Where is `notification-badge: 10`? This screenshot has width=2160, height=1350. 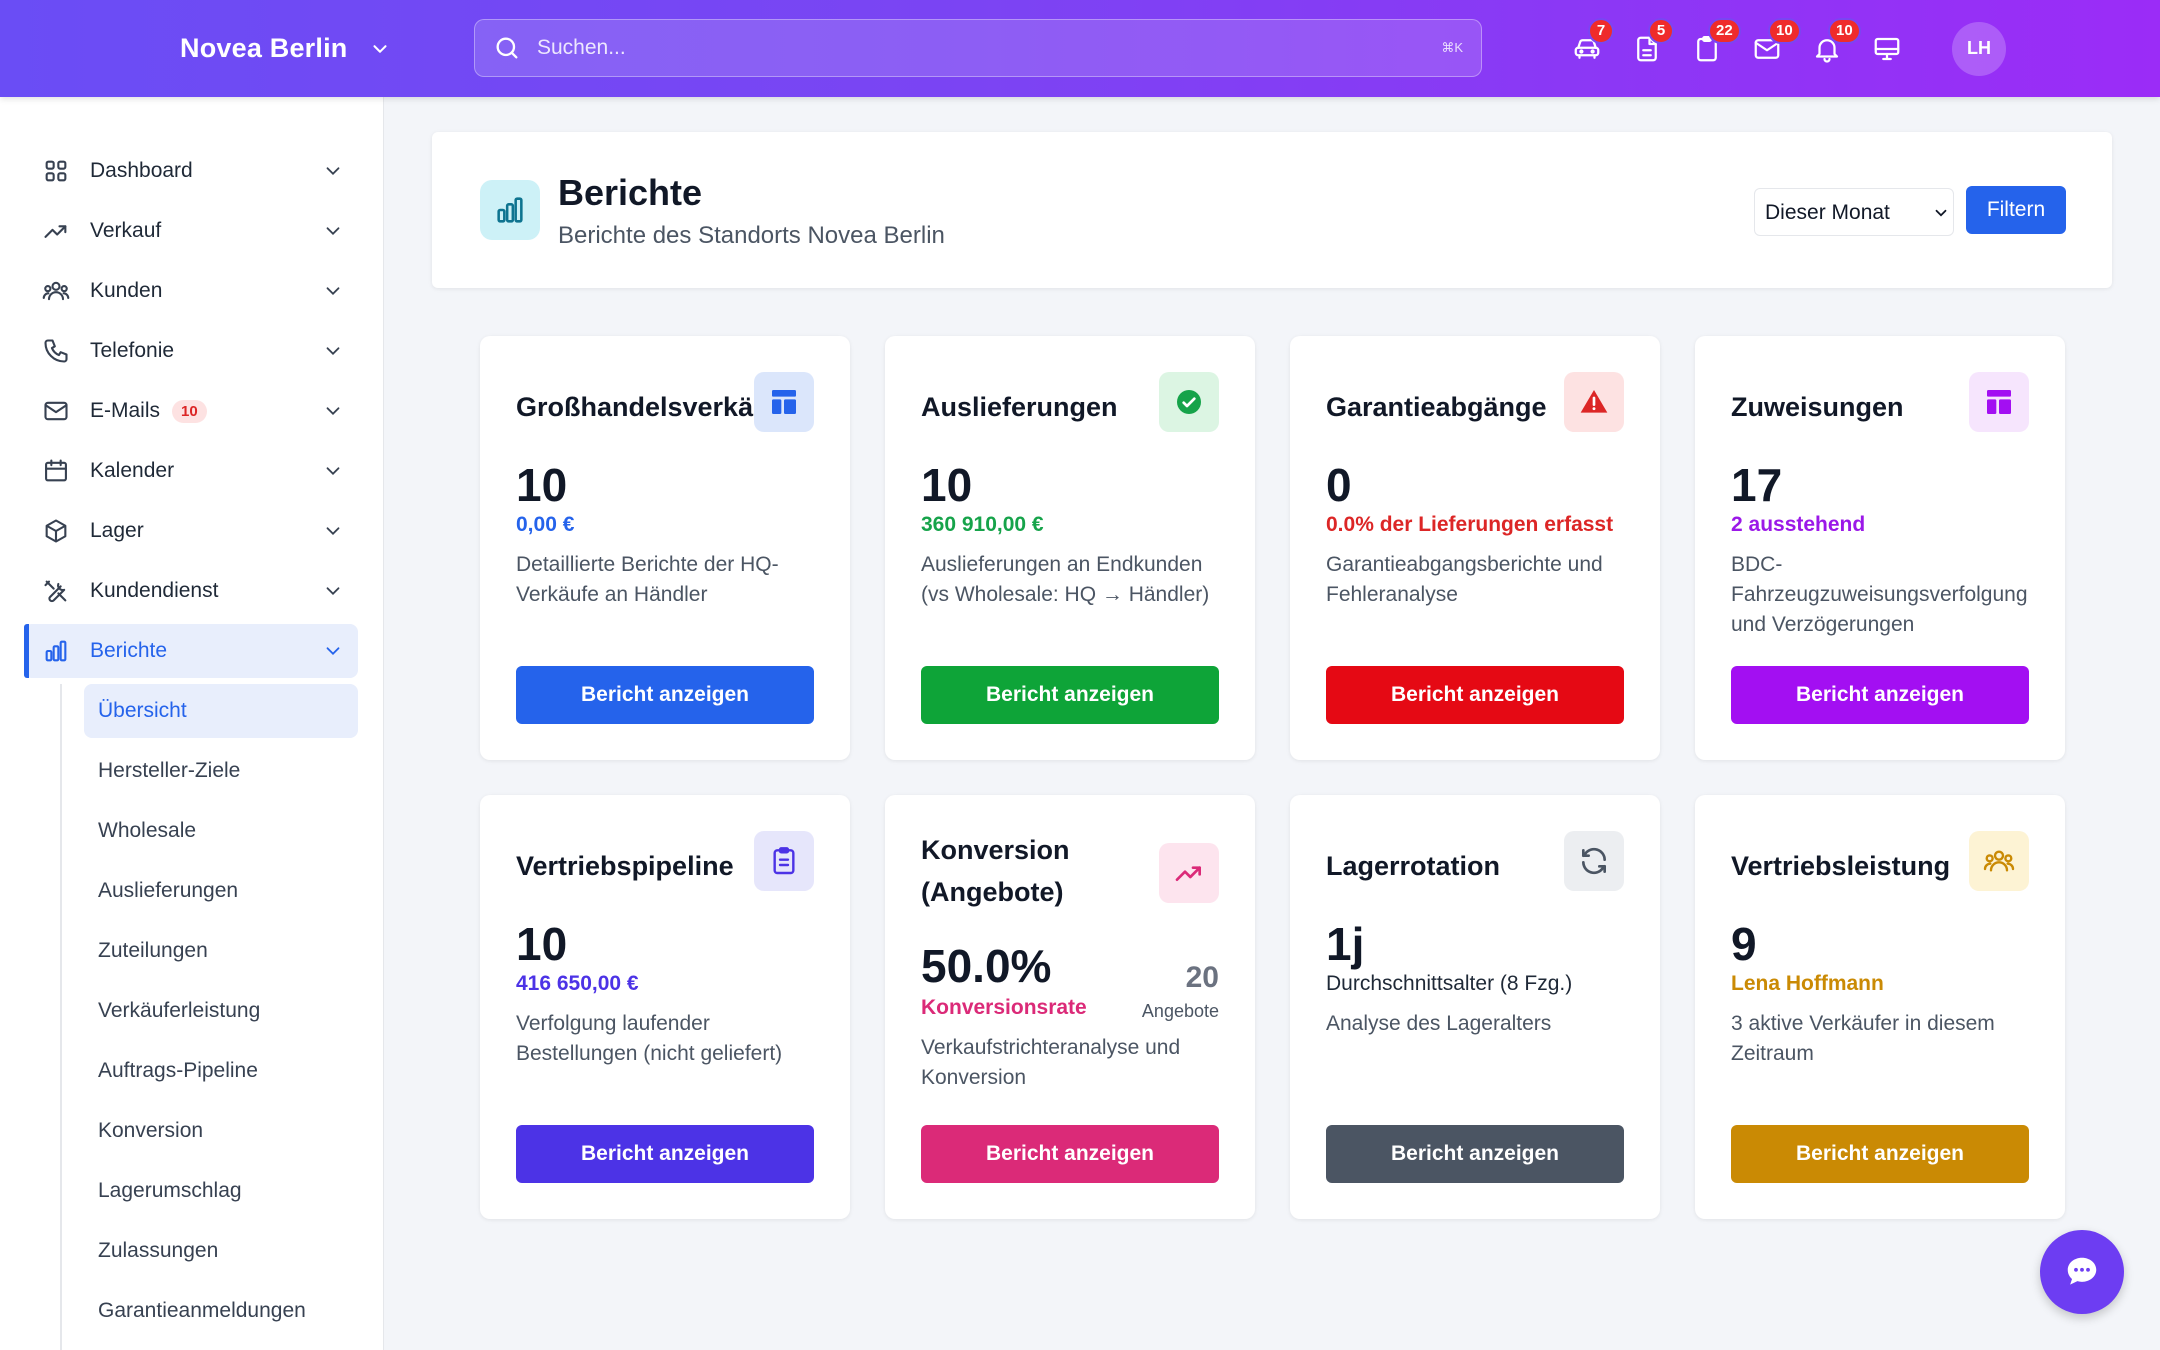
notification-badge: 10 is located at coordinates (1784, 30).